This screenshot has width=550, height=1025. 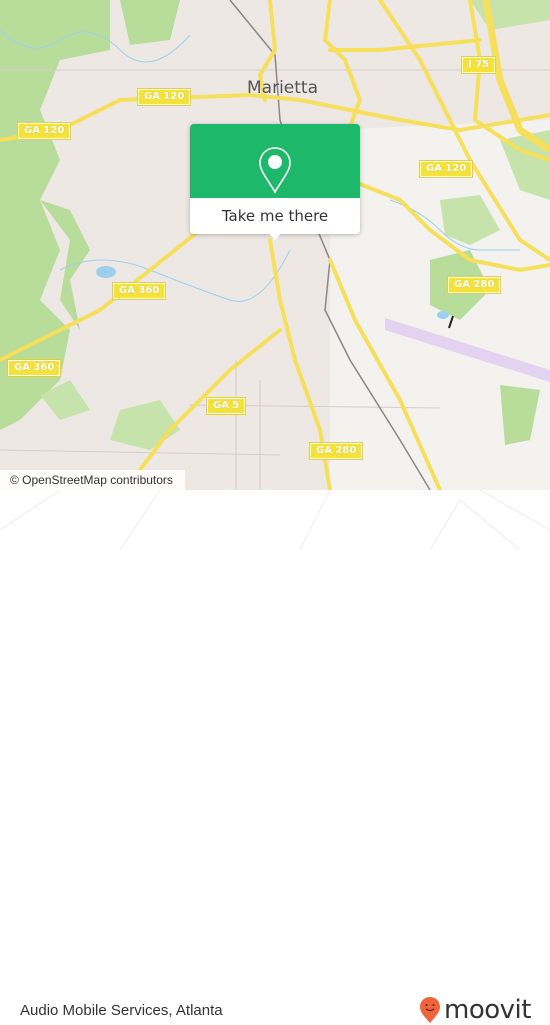 I want to click on popup-pointer, so click(x=275, y=236).